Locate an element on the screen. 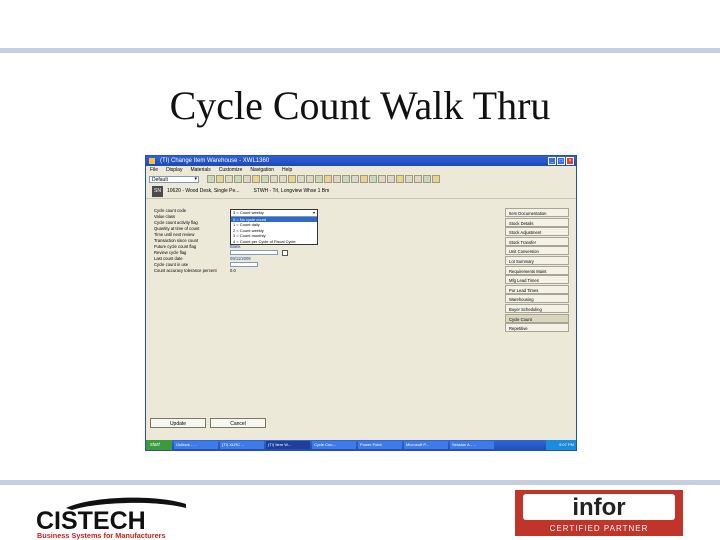 This screenshot has height=540, width=720. nav-mfg-lead-times: Mfg Lead Times is located at coordinates (537, 280).